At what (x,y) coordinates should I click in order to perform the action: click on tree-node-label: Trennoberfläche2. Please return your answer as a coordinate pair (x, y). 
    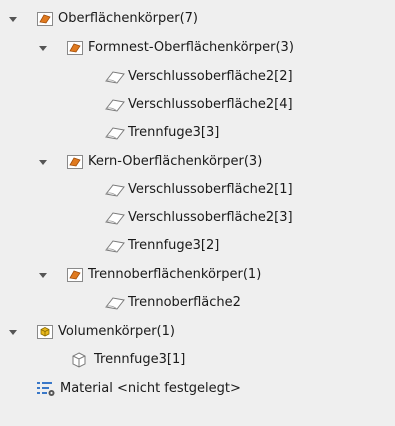
    Looking at the image, I should click on (184, 302).